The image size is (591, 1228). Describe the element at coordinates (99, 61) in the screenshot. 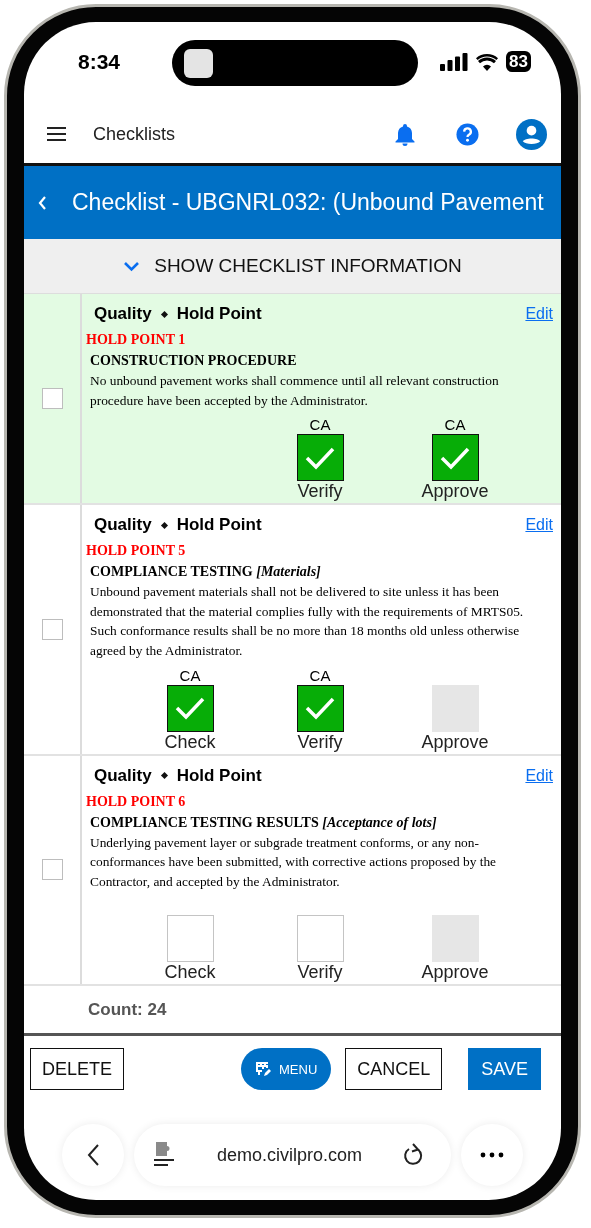

I see `status-time: 8:34` at that location.